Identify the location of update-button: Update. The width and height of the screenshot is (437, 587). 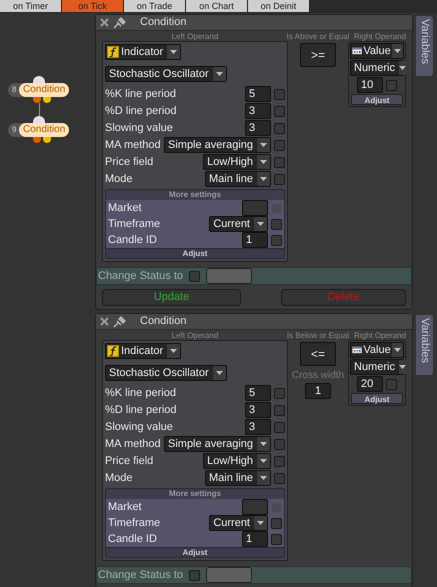
(171, 297).